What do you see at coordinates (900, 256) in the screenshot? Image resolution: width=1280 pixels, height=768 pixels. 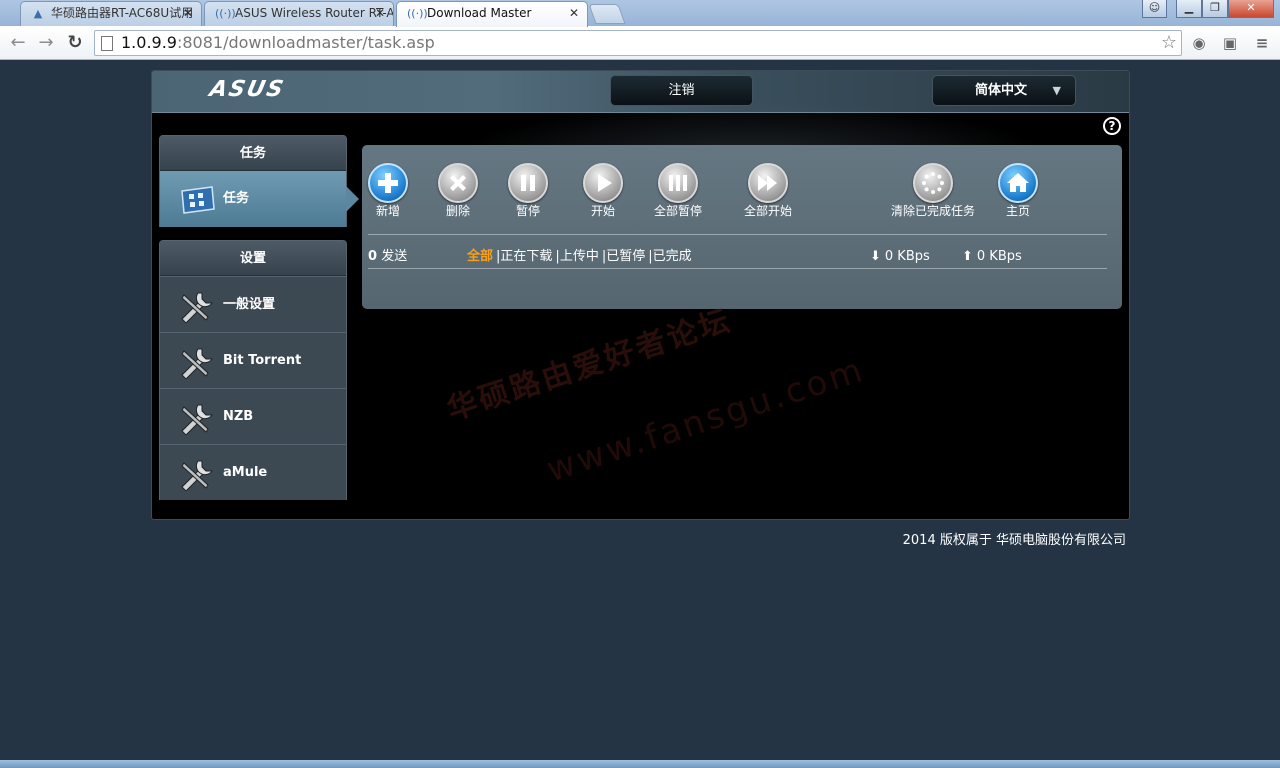 I see `download-speed: ⬇ 0 KBps` at bounding box center [900, 256].